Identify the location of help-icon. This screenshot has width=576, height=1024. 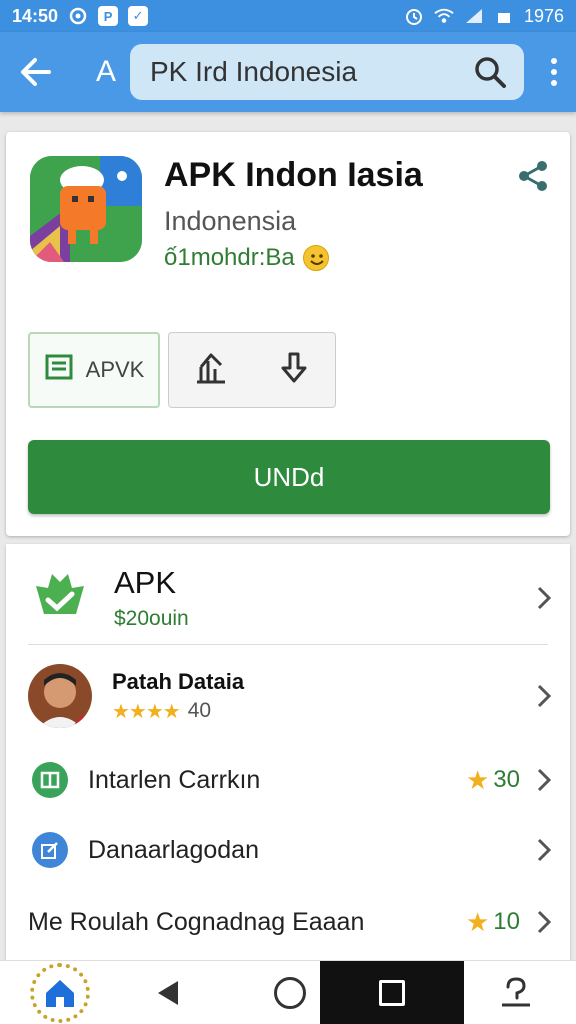
(516, 993).